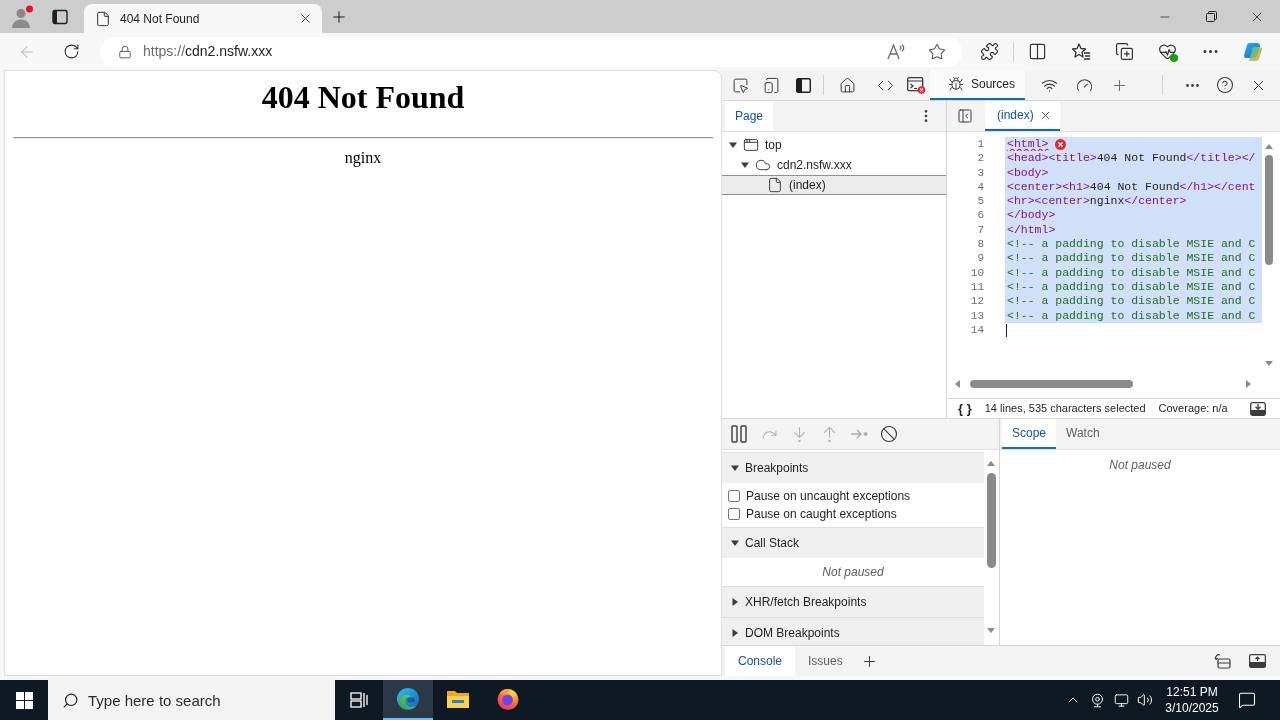 The height and width of the screenshot is (720, 1280). What do you see at coordinates (825, 661) in the screenshot?
I see `drawer-tab: Issues` at bounding box center [825, 661].